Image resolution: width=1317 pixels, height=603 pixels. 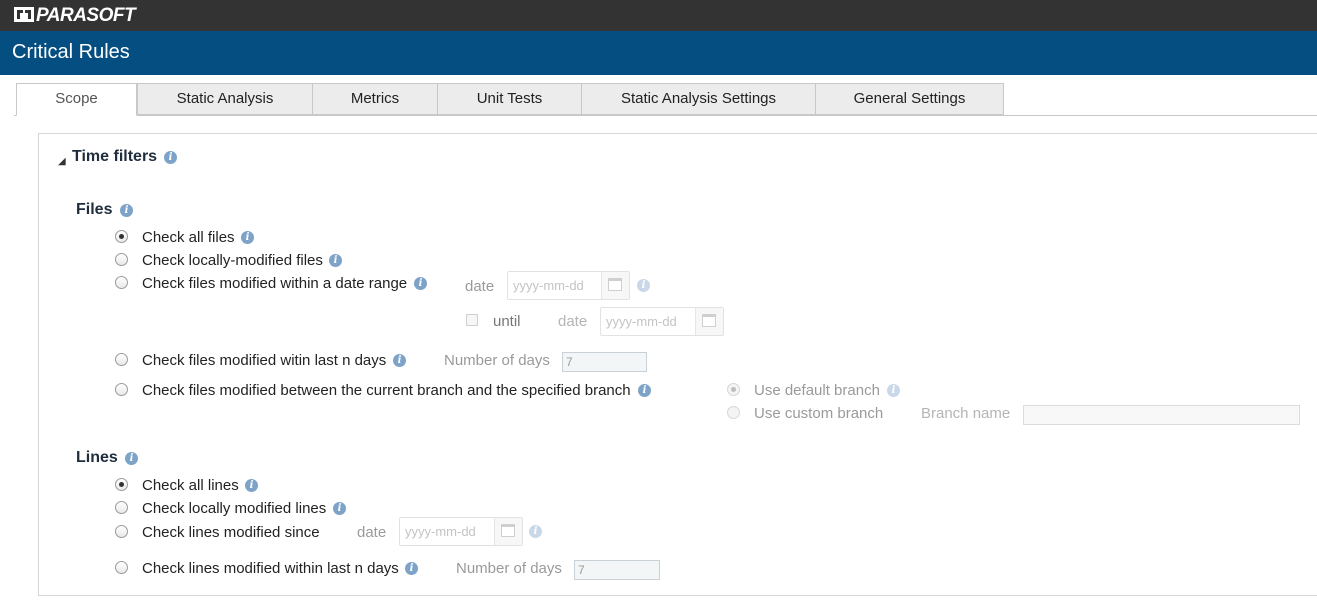 What do you see at coordinates (115, 156) in the screenshot?
I see `time-filters-title: Time filters` at bounding box center [115, 156].